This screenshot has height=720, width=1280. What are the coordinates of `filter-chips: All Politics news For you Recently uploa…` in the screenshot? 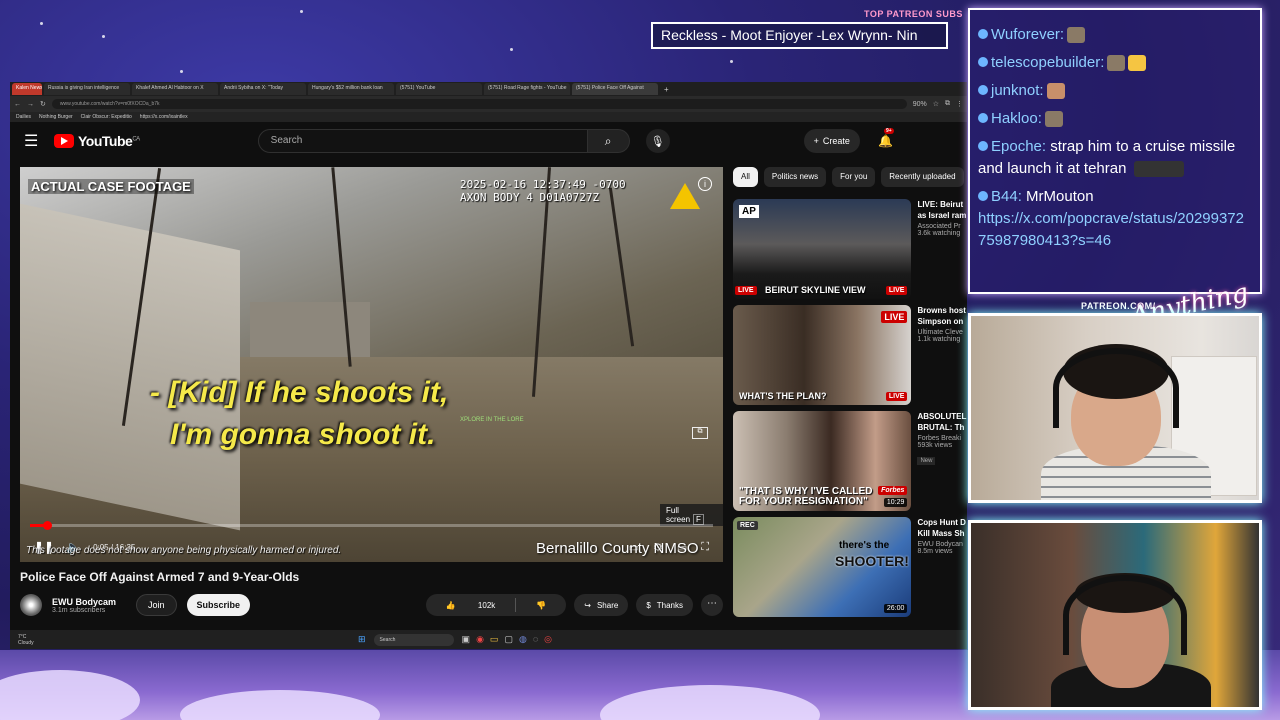 It's located at (848, 177).